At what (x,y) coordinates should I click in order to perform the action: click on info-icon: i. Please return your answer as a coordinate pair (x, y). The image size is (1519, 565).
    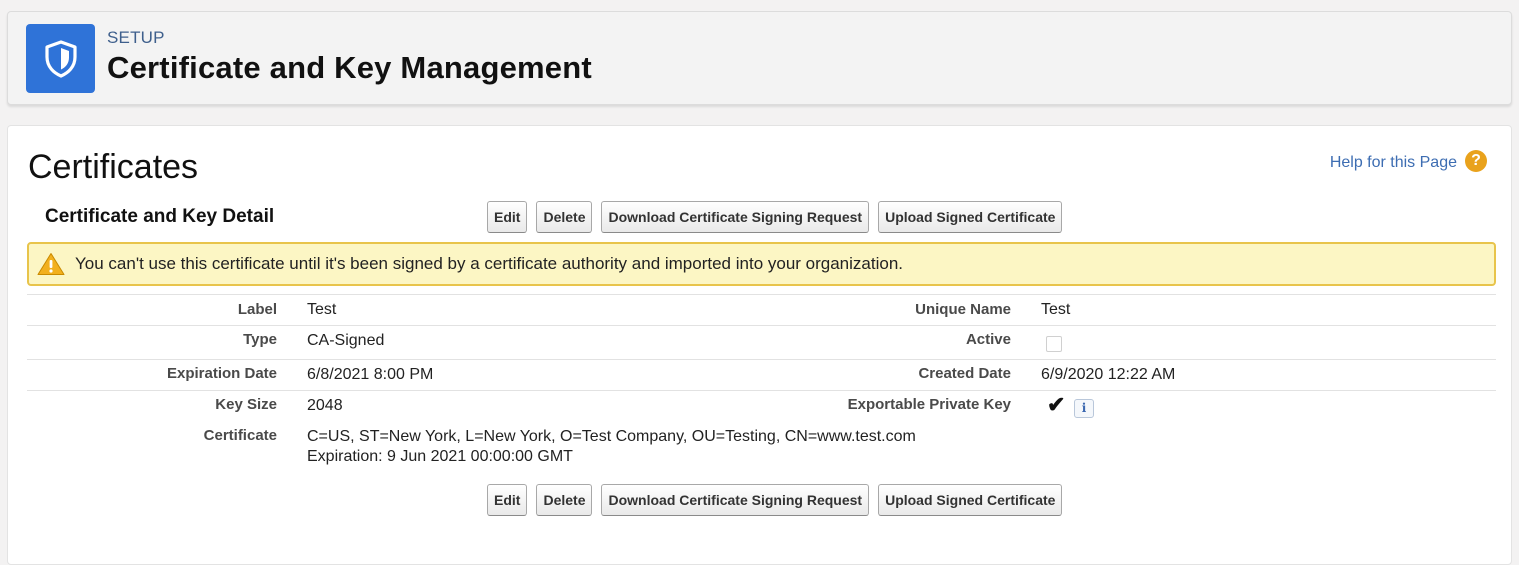
    Looking at the image, I should click on (1084, 408).